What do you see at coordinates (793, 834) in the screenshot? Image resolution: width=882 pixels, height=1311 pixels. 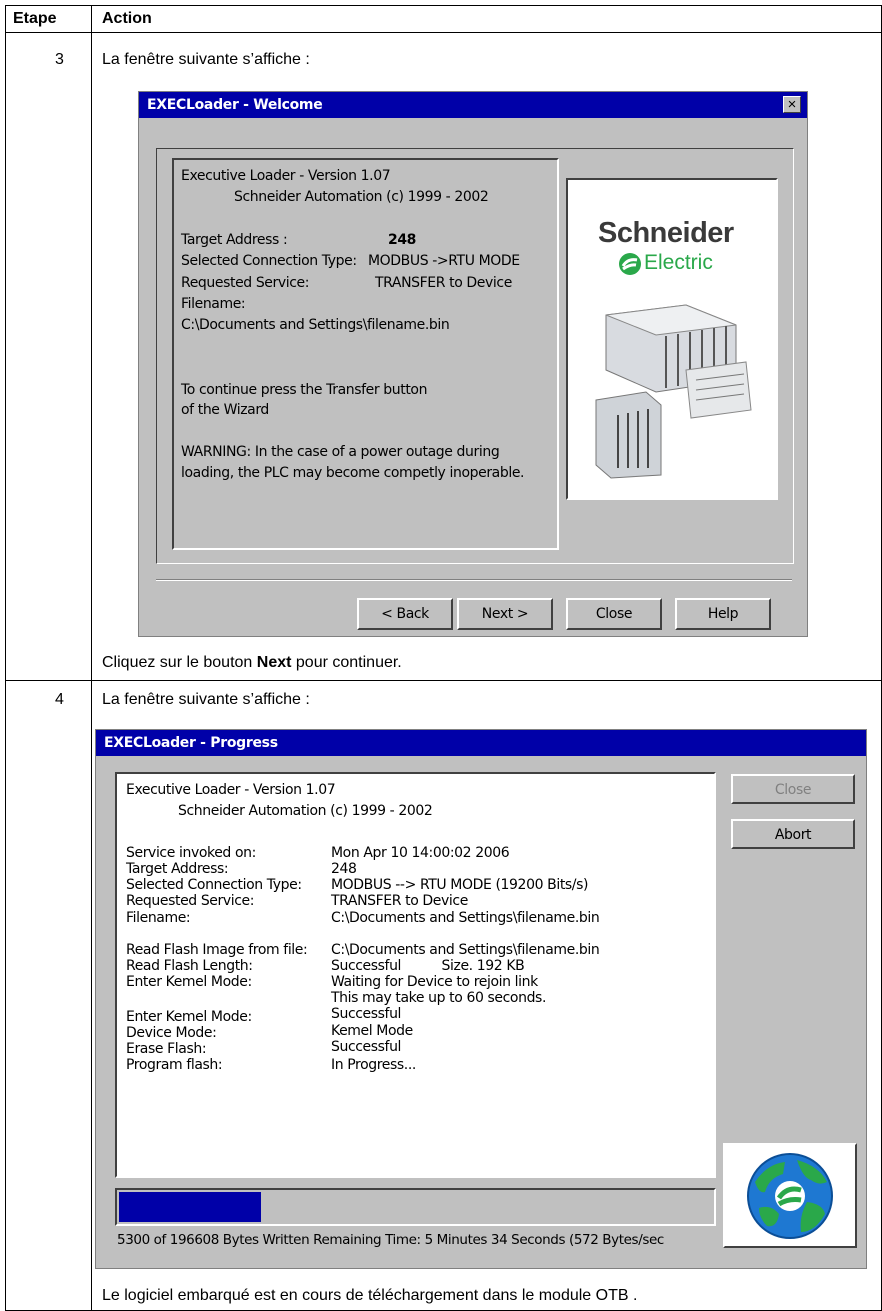 I see `abort-button: Abort` at bounding box center [793, 834].